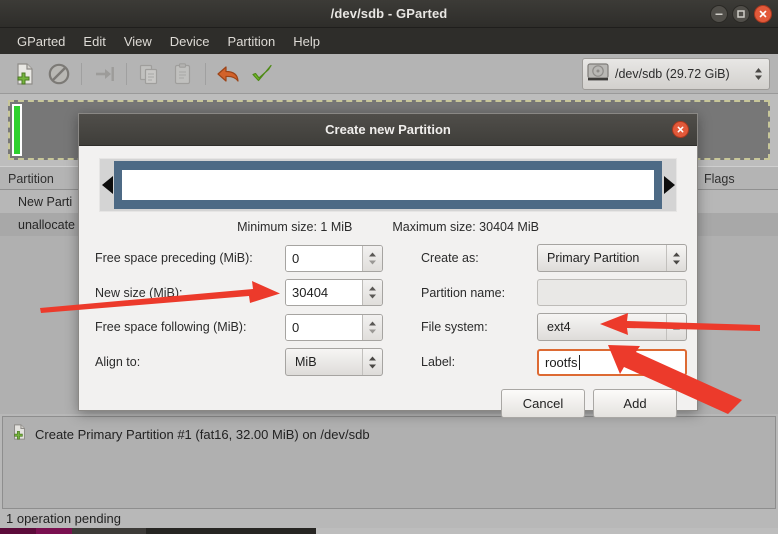  What do you see at coordinates (324, 327) in the screenshot?
I see `free-space-following-value: 0` at bounding box center [324, 327].